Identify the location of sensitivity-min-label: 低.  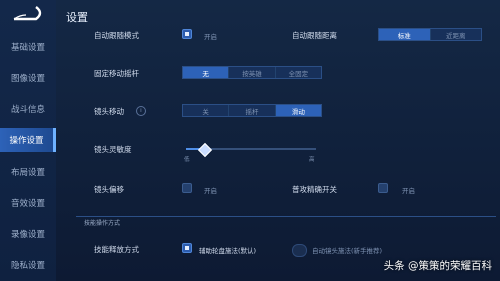
(187, 160).